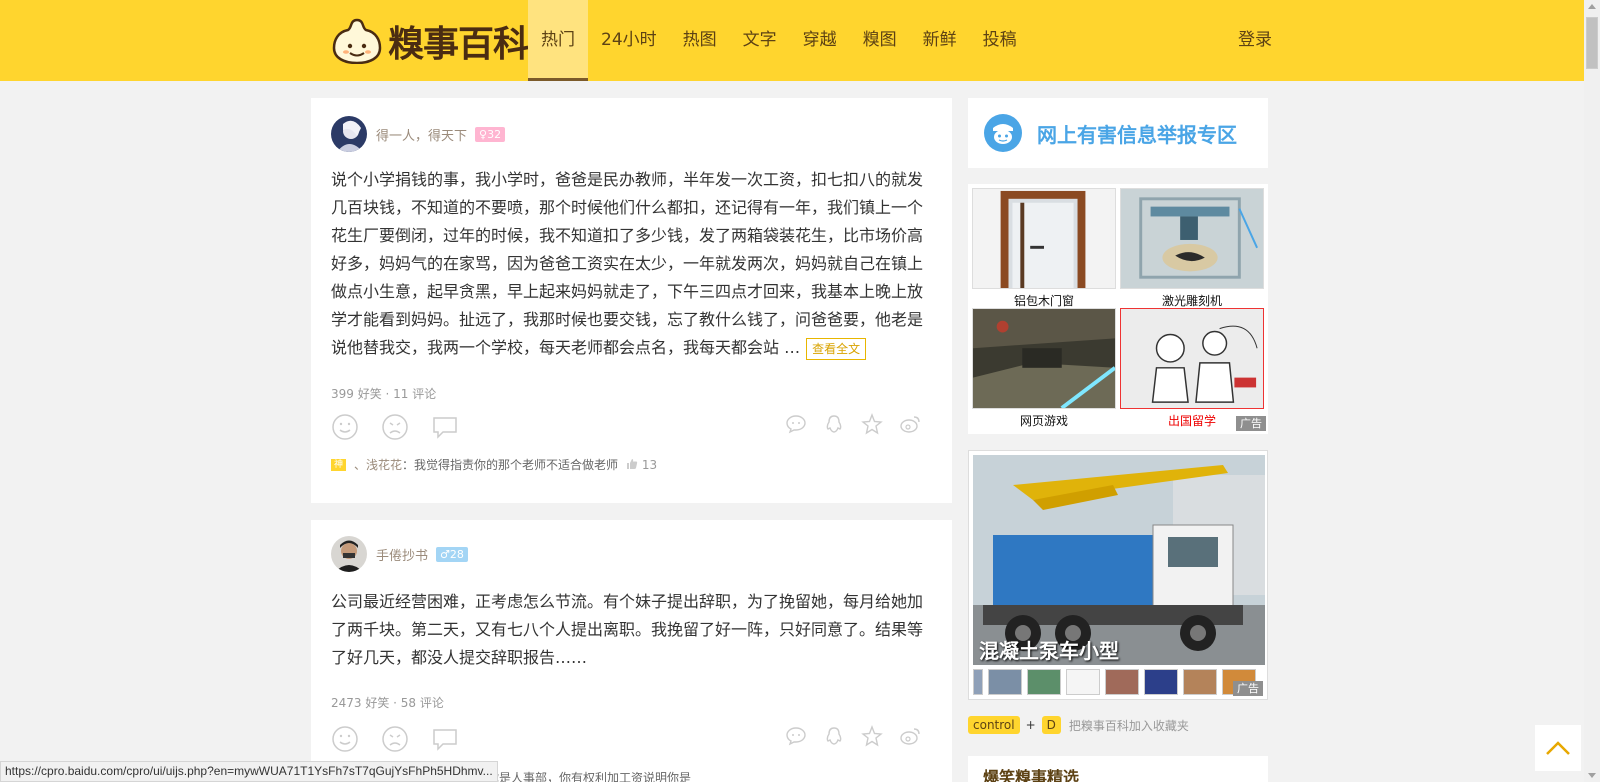 Image resolution: width=1600 pixels, height=782 pixels. Describe the element at coordinates (558, 40) in the screenshot. I see `nav-hot: 热门` at that location.